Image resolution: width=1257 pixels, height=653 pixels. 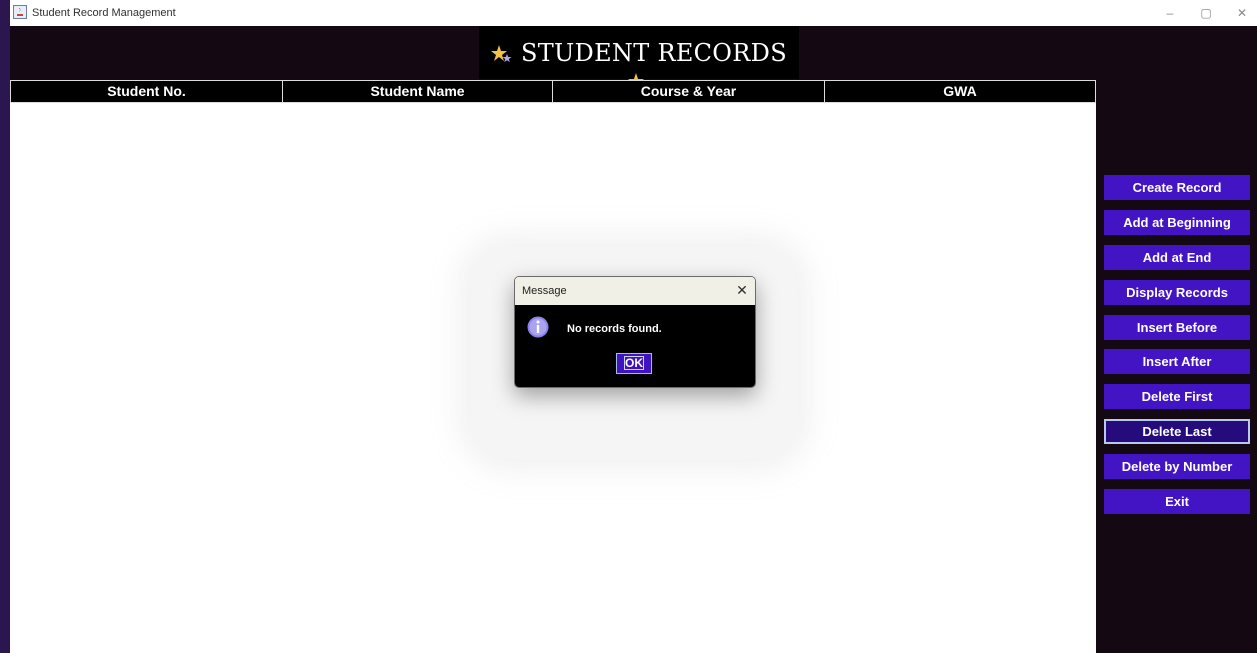 I want to click on column-header-gwa: GWA, so click(x=960, y=91).